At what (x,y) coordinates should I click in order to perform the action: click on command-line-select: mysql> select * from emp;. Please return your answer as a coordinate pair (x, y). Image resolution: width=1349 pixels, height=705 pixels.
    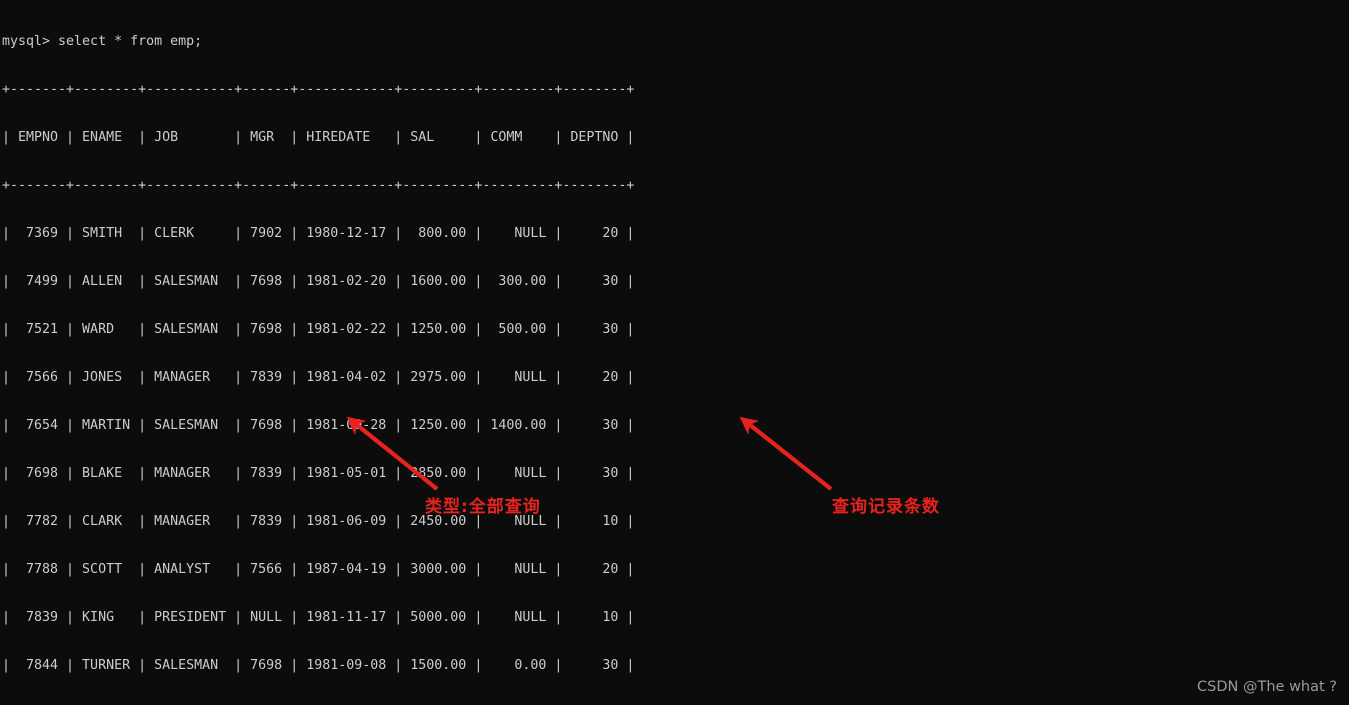
    Looking at the image, I should click on (102, 41).